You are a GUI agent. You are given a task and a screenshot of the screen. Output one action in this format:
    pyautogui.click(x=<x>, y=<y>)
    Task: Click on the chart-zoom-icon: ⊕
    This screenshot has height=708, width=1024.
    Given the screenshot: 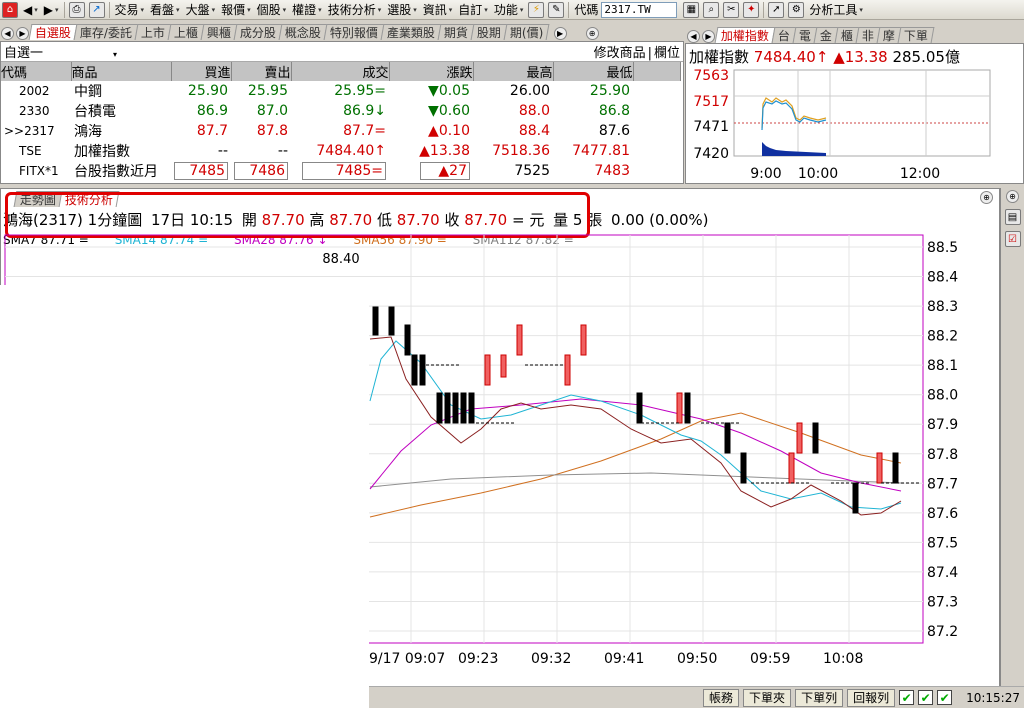 What is the action you would take?
    pyautogui.click(x=986, y=197)
    